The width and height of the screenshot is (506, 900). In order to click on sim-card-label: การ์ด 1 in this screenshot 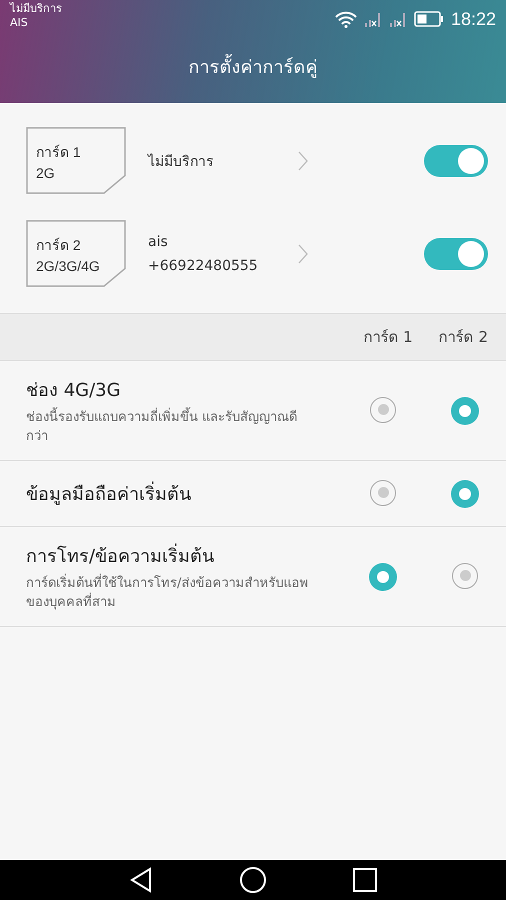, I will do `click(58, 152)`.